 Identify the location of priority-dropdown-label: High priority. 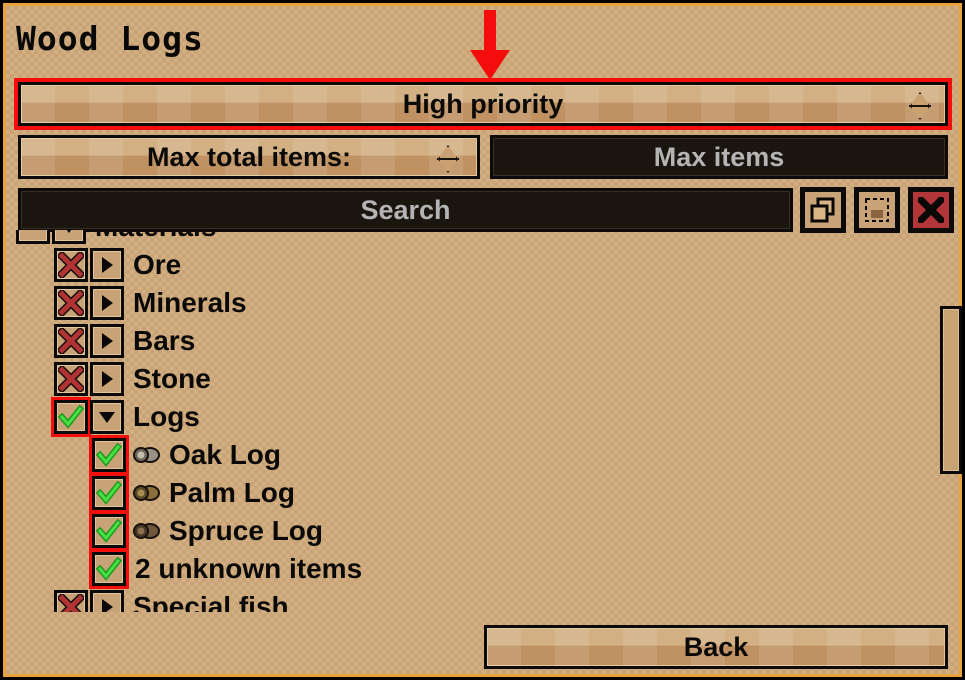
(483, 103).